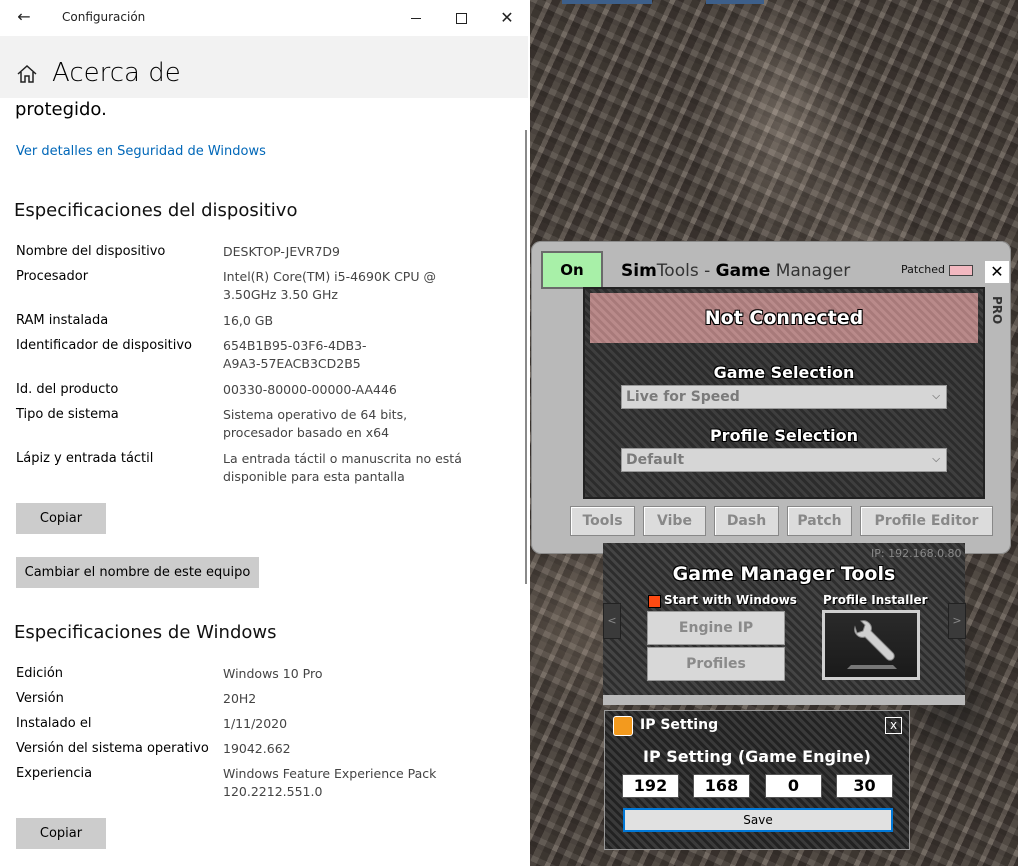  What do you see at coordinates (310, 389) in the screenshot?
I see `spec-value: 00330-80000-00000-AA446` at bounding box center [310, 389].